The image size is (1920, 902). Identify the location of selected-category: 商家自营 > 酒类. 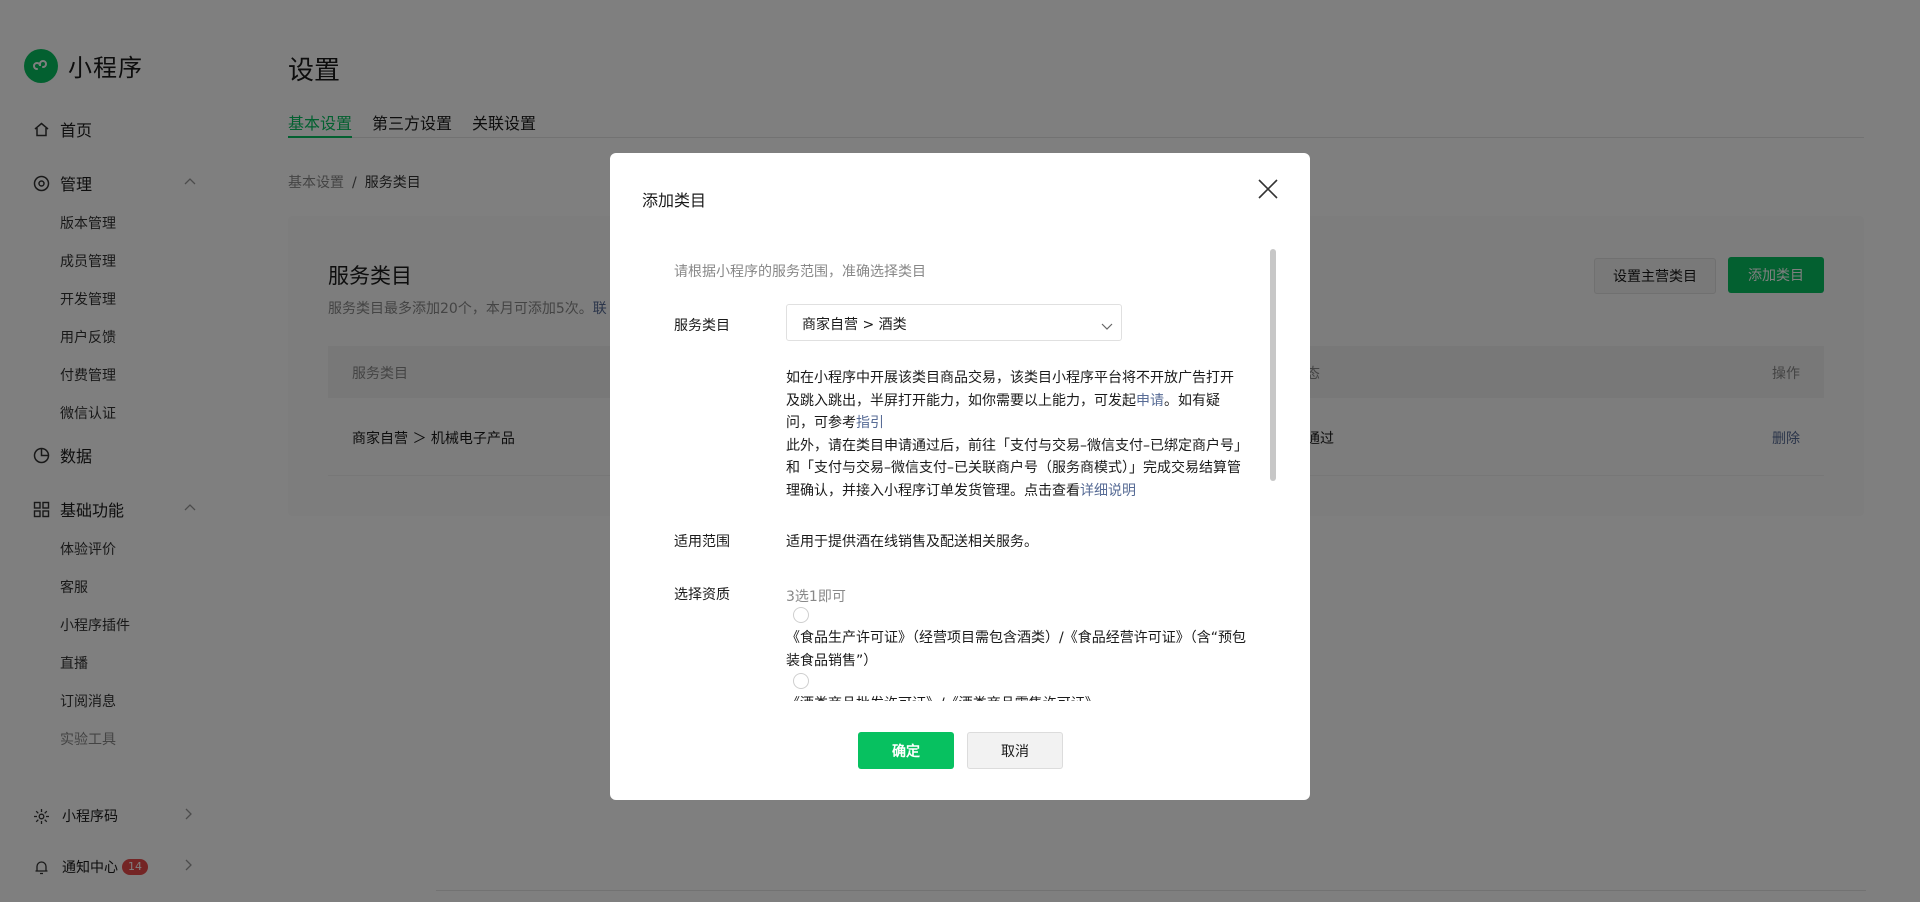
(854, 325).